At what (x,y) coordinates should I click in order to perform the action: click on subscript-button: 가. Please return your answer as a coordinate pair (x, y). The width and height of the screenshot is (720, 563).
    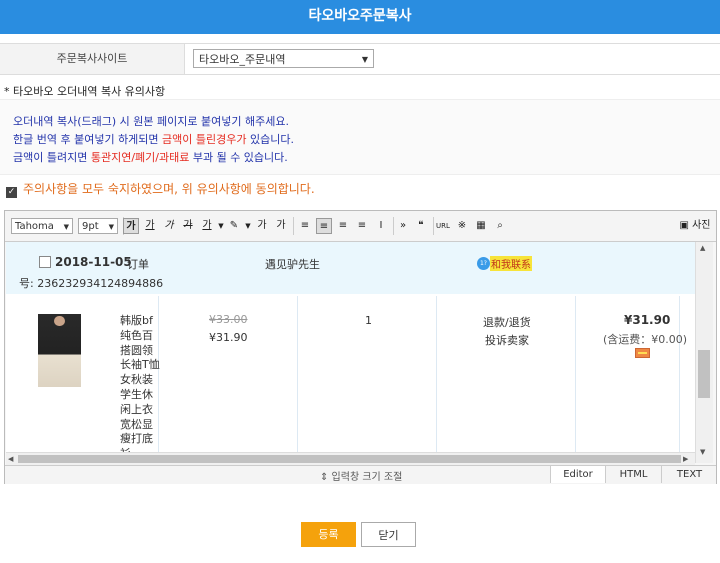
    Looking at the image, I should click on (281, 226).